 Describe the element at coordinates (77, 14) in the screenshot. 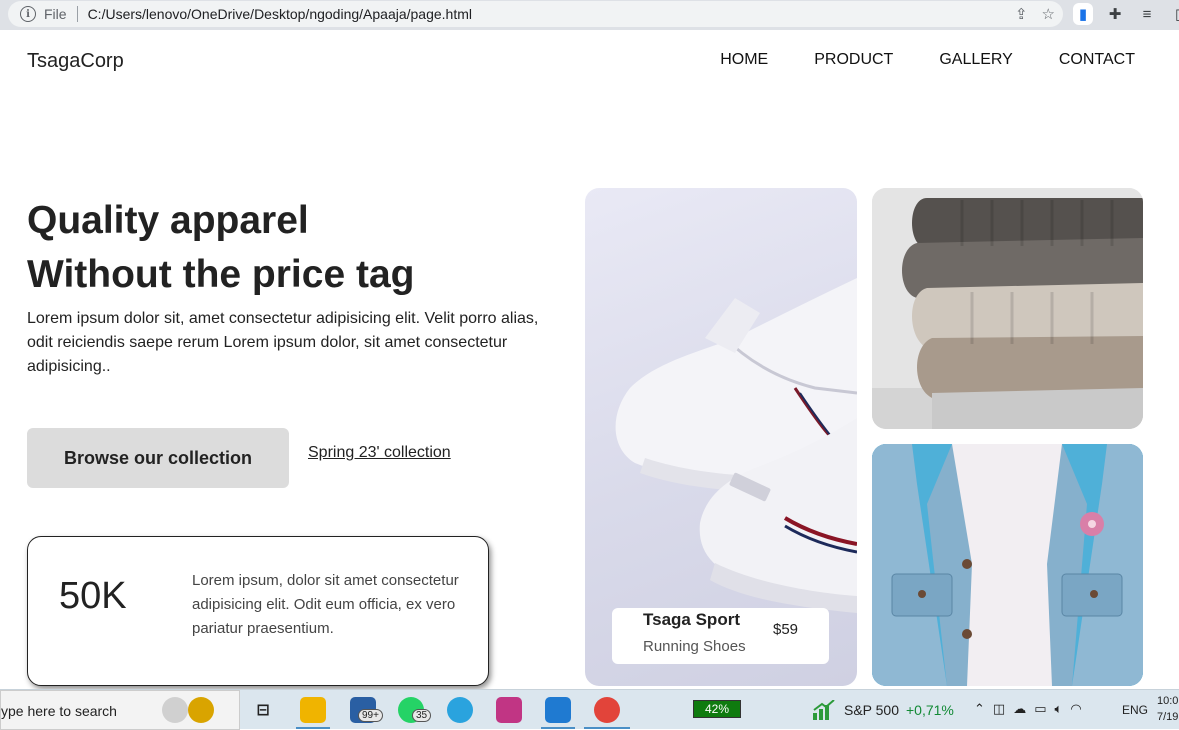

I see `omnibox-separator` at that location.